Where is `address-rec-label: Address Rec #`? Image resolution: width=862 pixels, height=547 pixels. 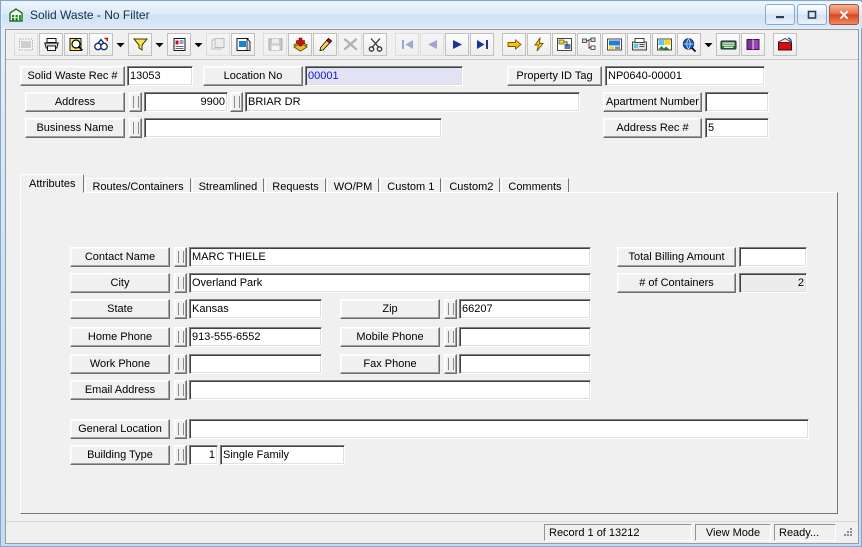 address-rec-label: Address Rec # is located at coordinates (652, 128).